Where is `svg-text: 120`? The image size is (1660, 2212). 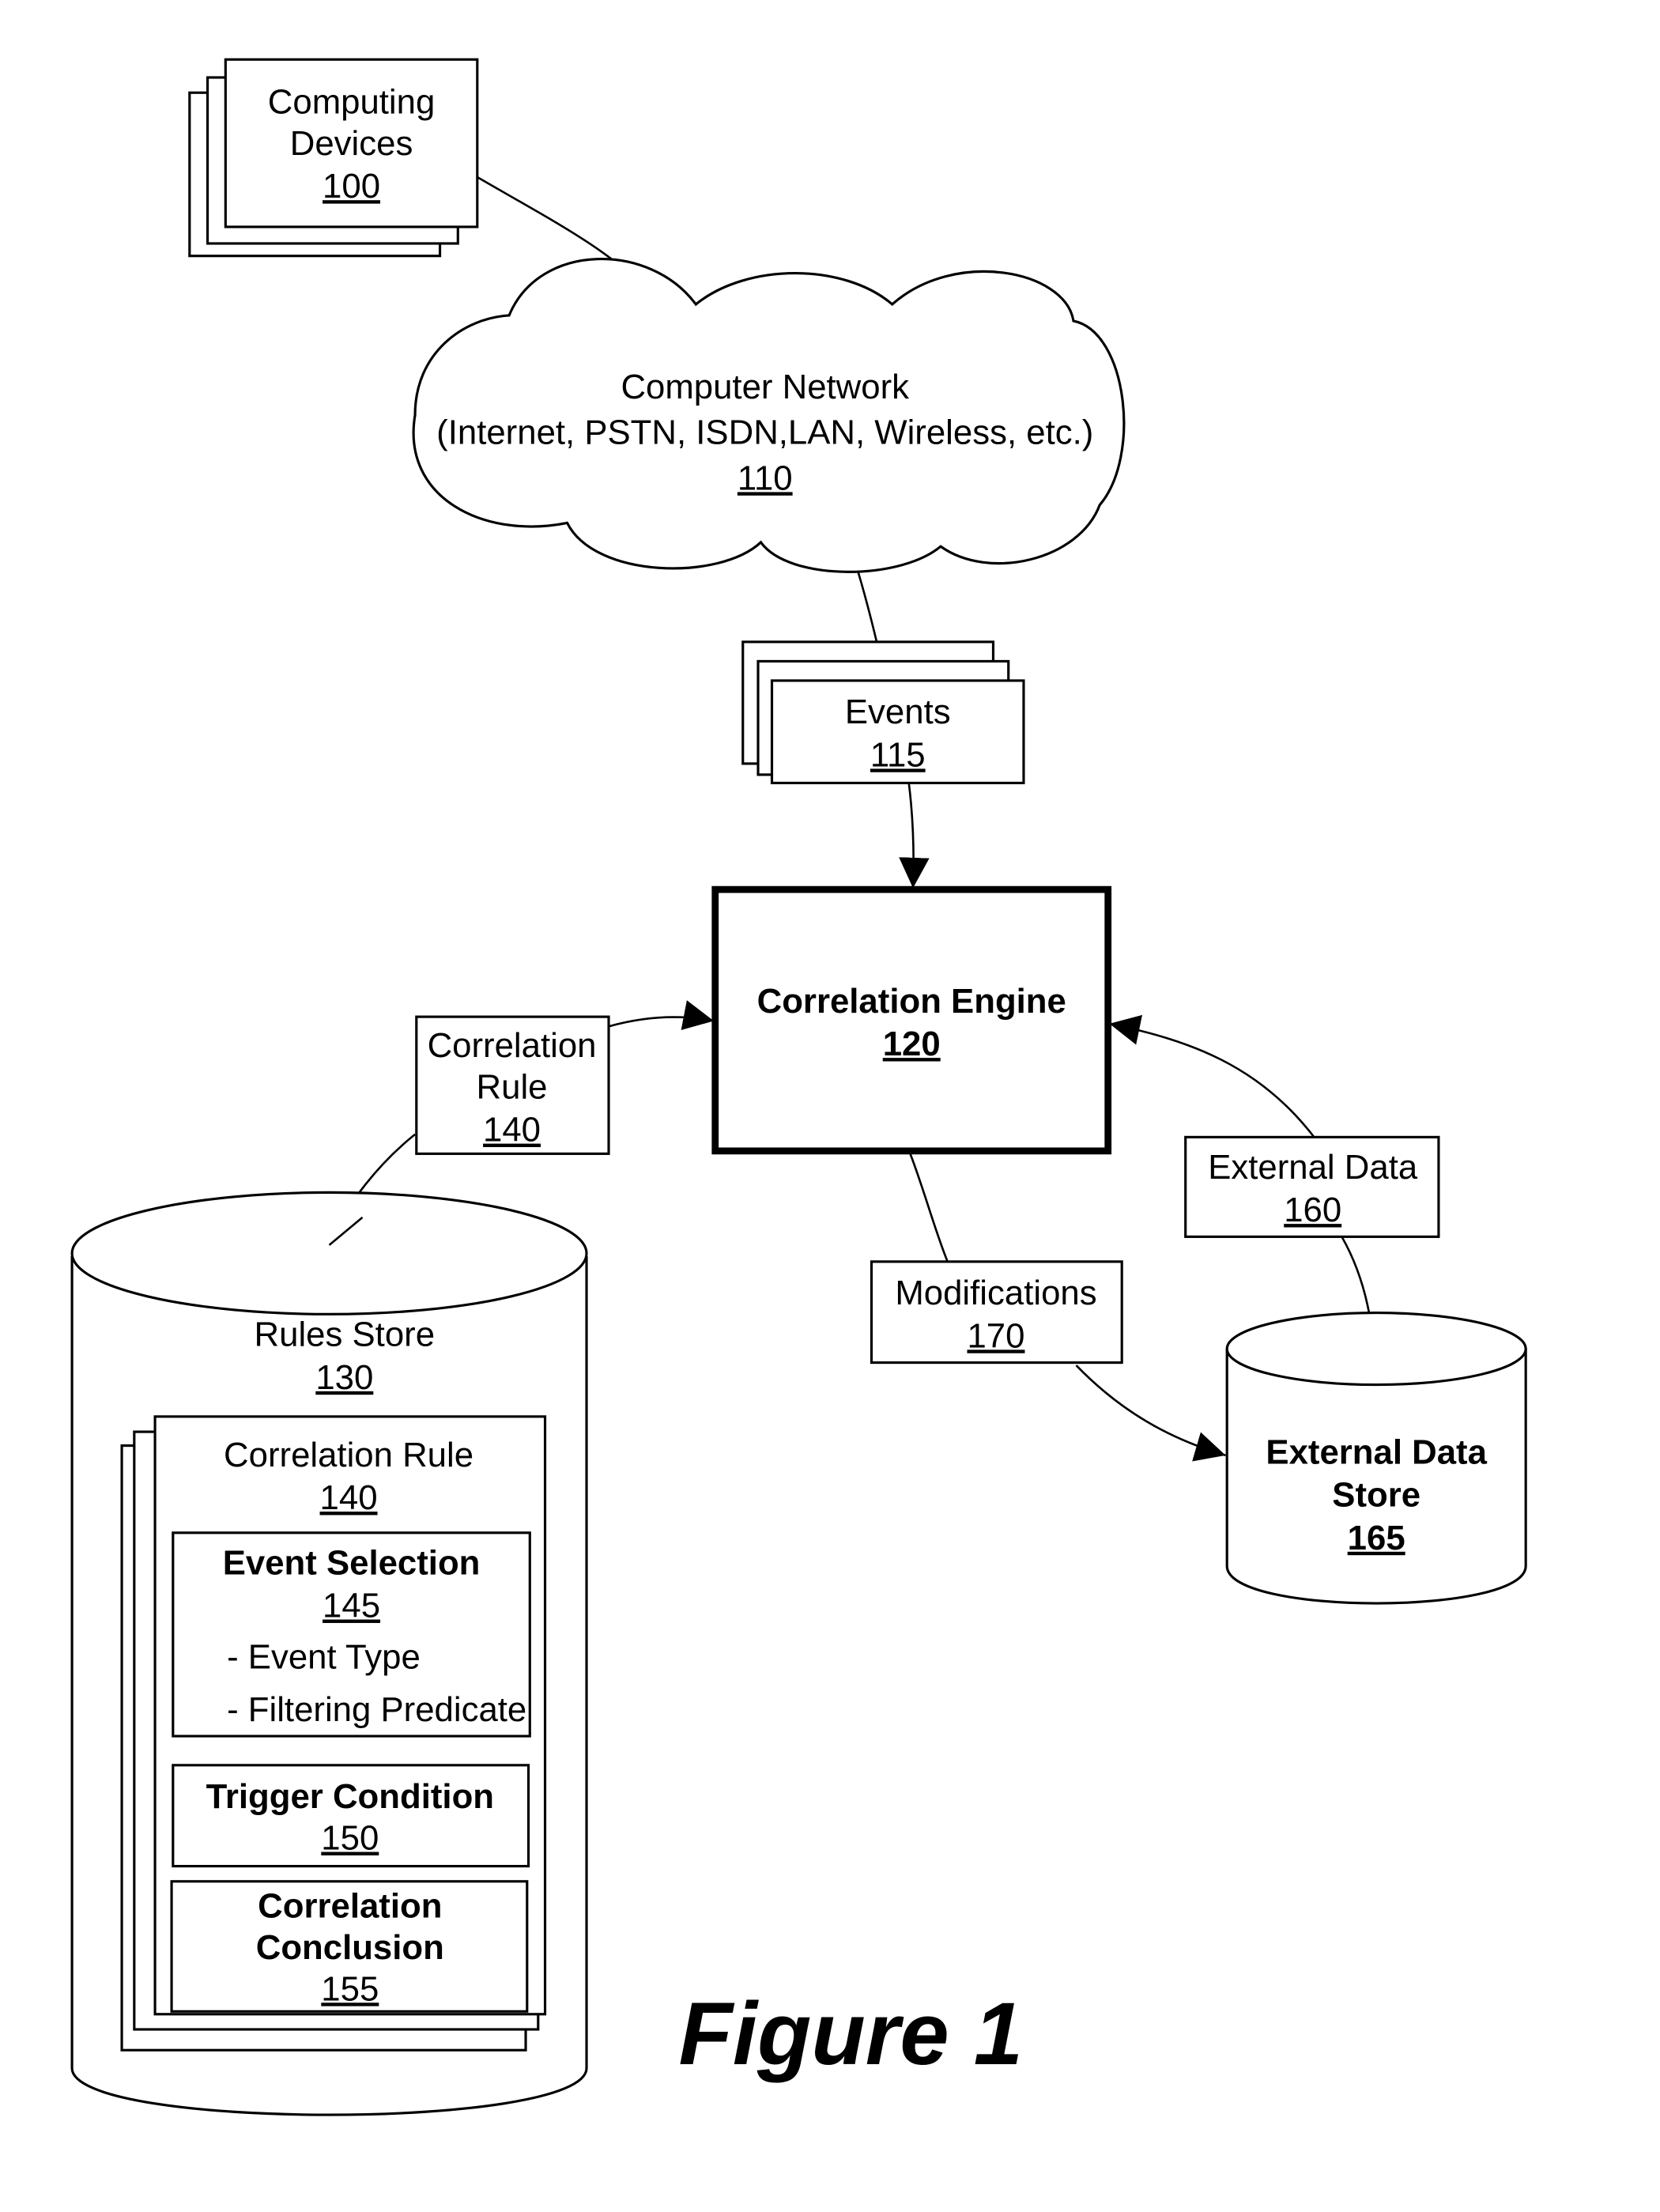 svg-text: 120 is located at coordinates (912, 1044).